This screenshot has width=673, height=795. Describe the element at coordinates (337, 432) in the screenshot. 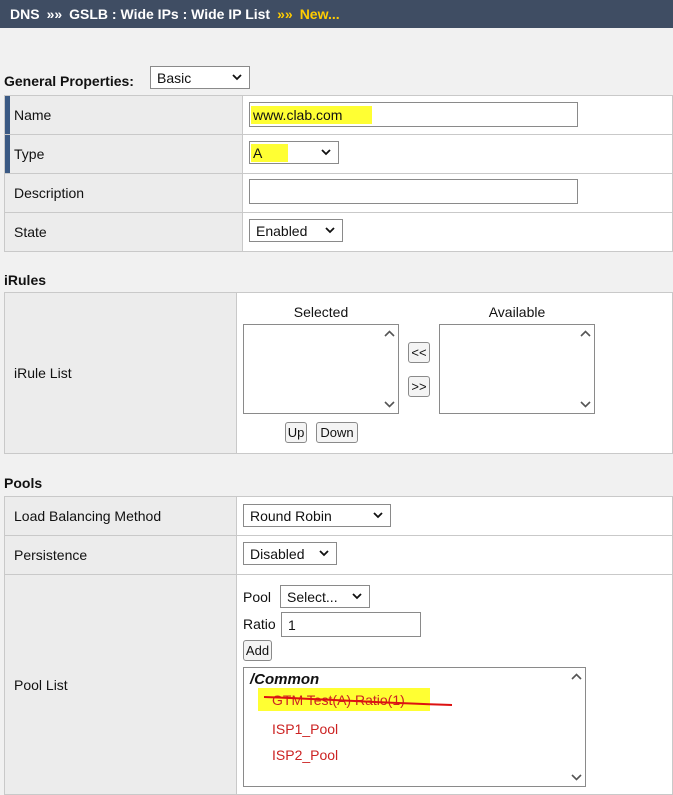

I see `move-down-button: Down` at that location.